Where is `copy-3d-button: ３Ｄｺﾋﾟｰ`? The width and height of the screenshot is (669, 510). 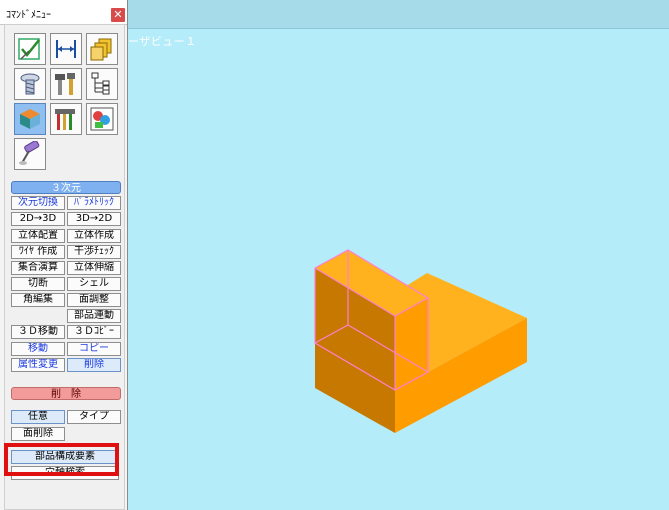
copy-3d-button: ３Ｄｺﾋﾟｰ is located at coordinates (94, 332).